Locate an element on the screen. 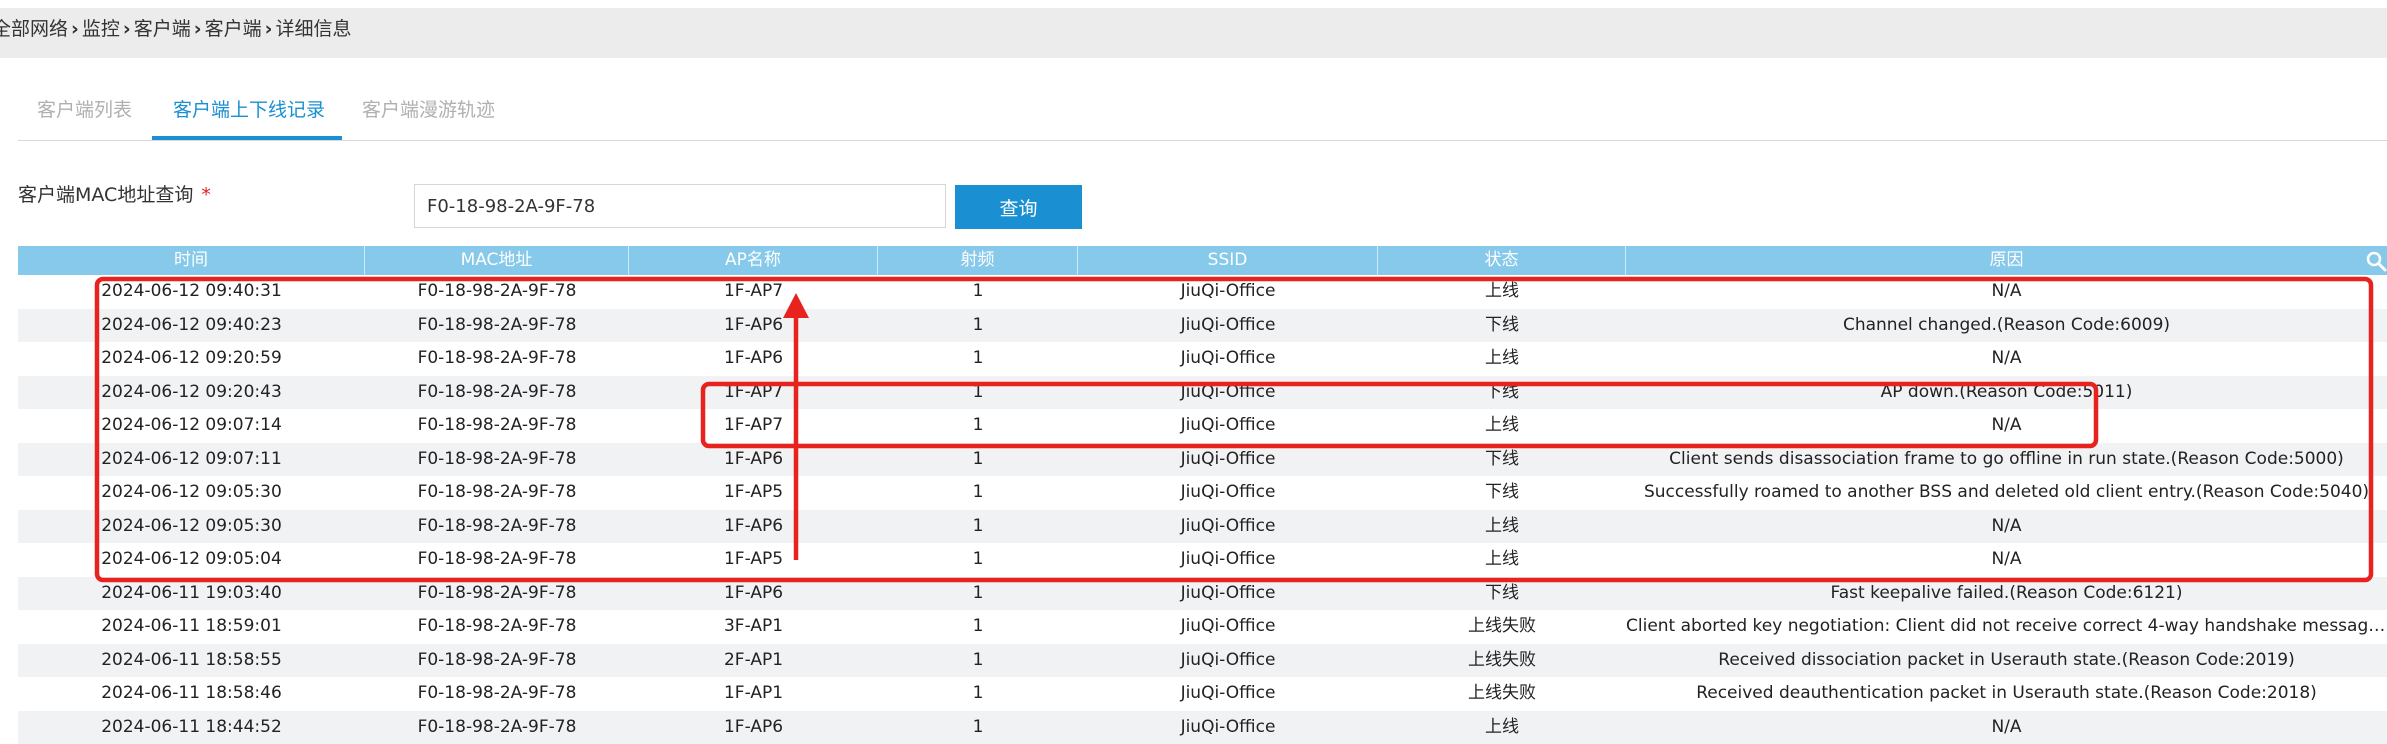 The image size is (2387, 744). tab-client-online-offline-records: 客户端上下线记录 is located at coordinates (249, 108).